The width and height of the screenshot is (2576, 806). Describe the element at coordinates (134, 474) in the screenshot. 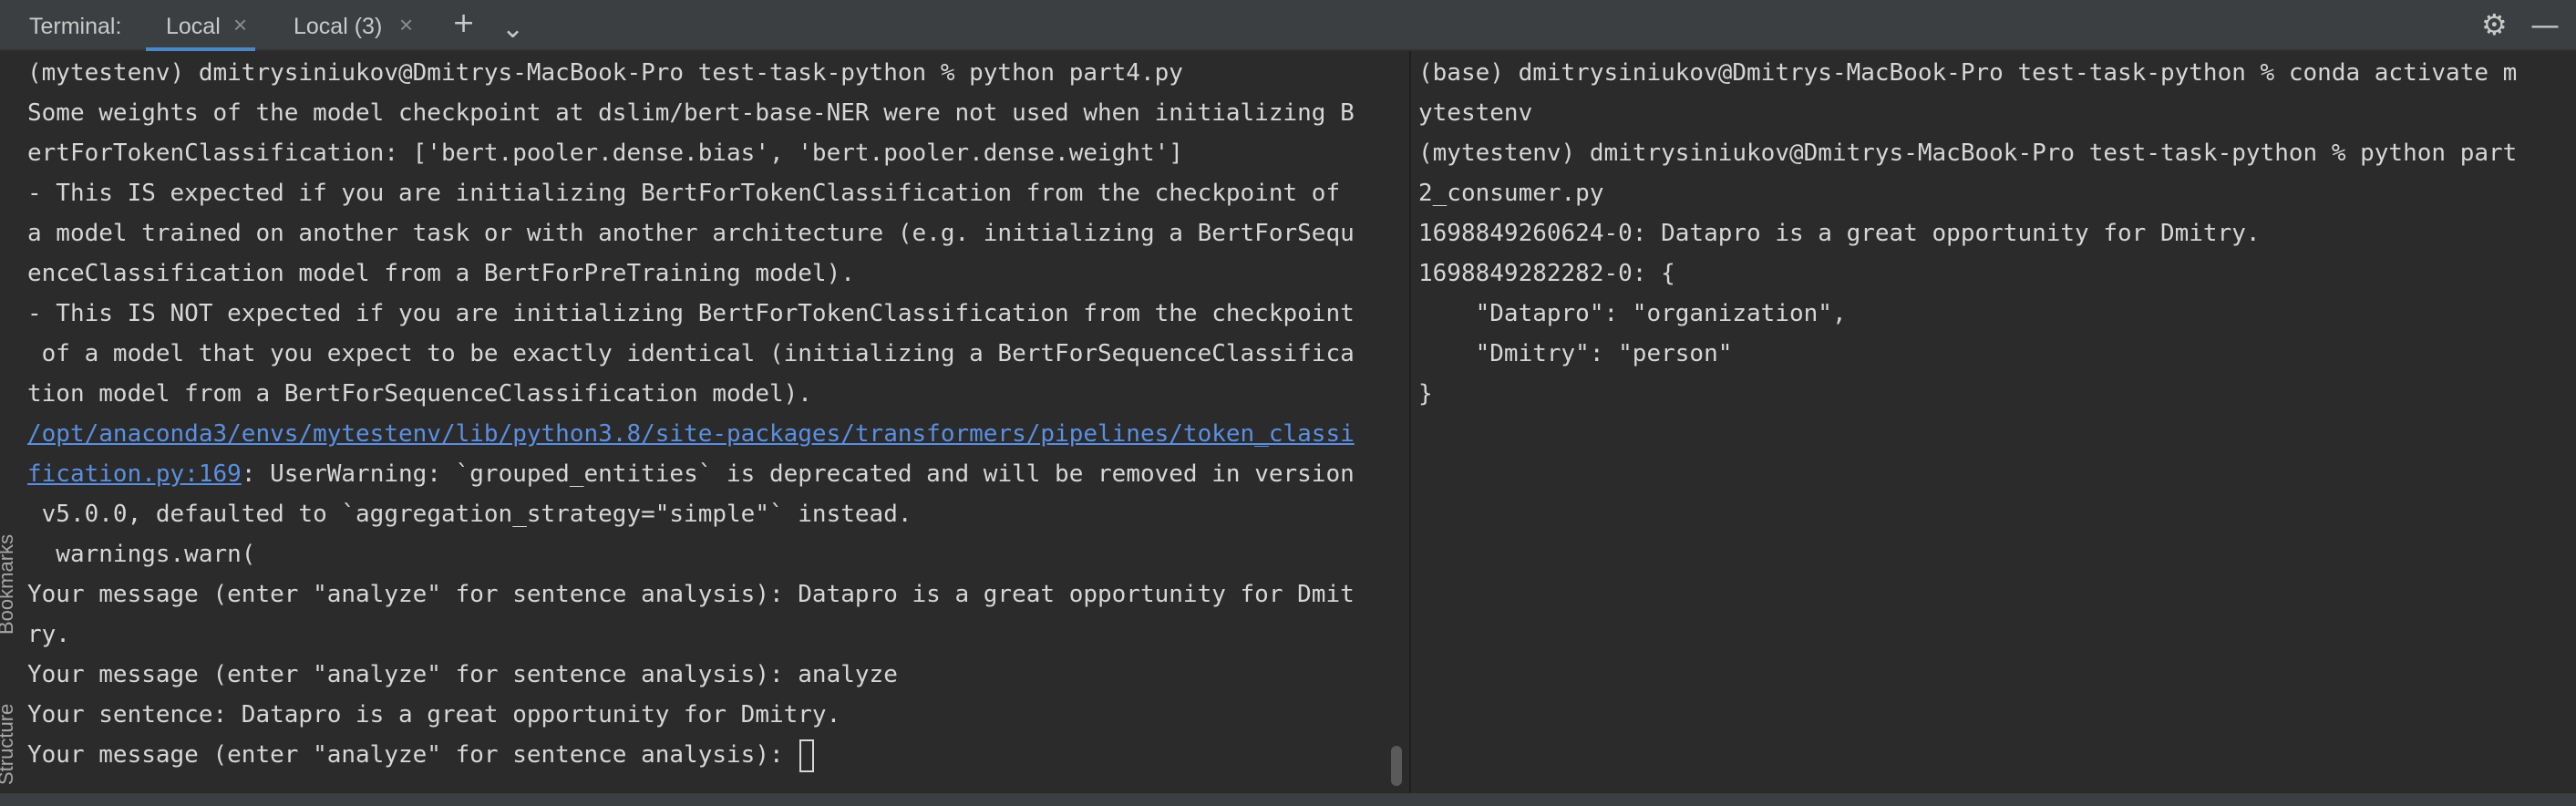

I see `file-path-link: fication.py:169` at that location.